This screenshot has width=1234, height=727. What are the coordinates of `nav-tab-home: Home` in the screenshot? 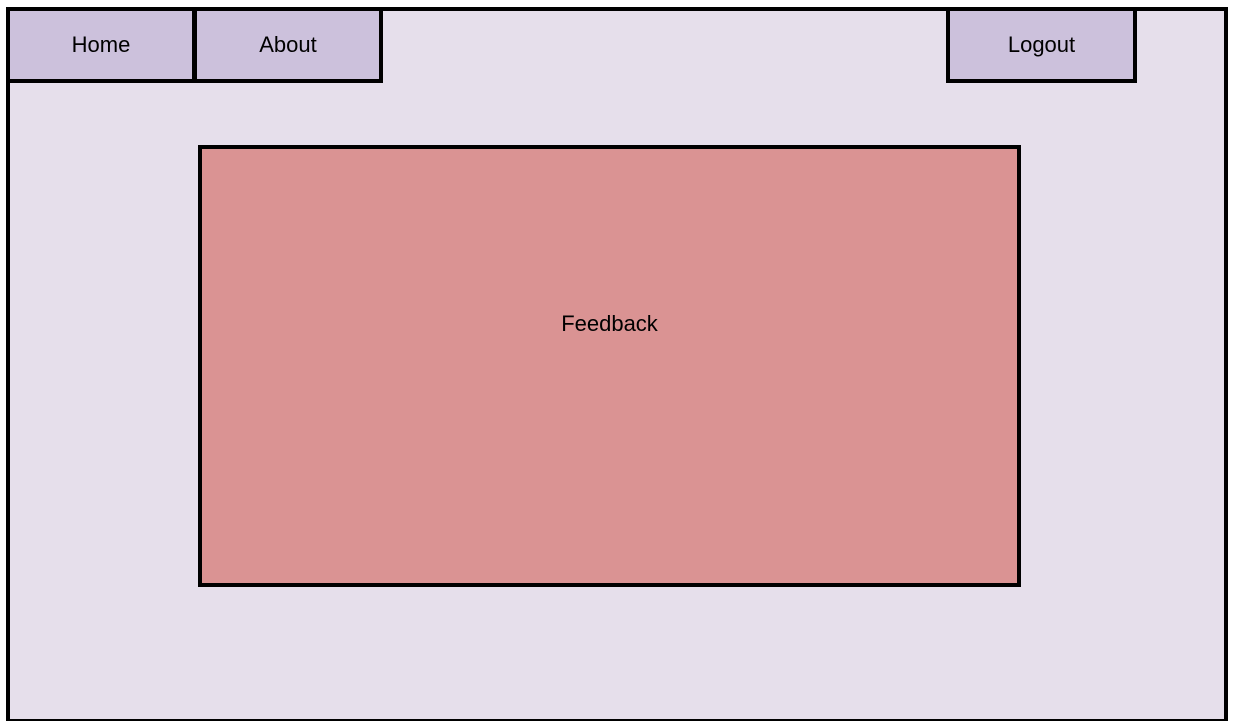 It's located at (101, 45).